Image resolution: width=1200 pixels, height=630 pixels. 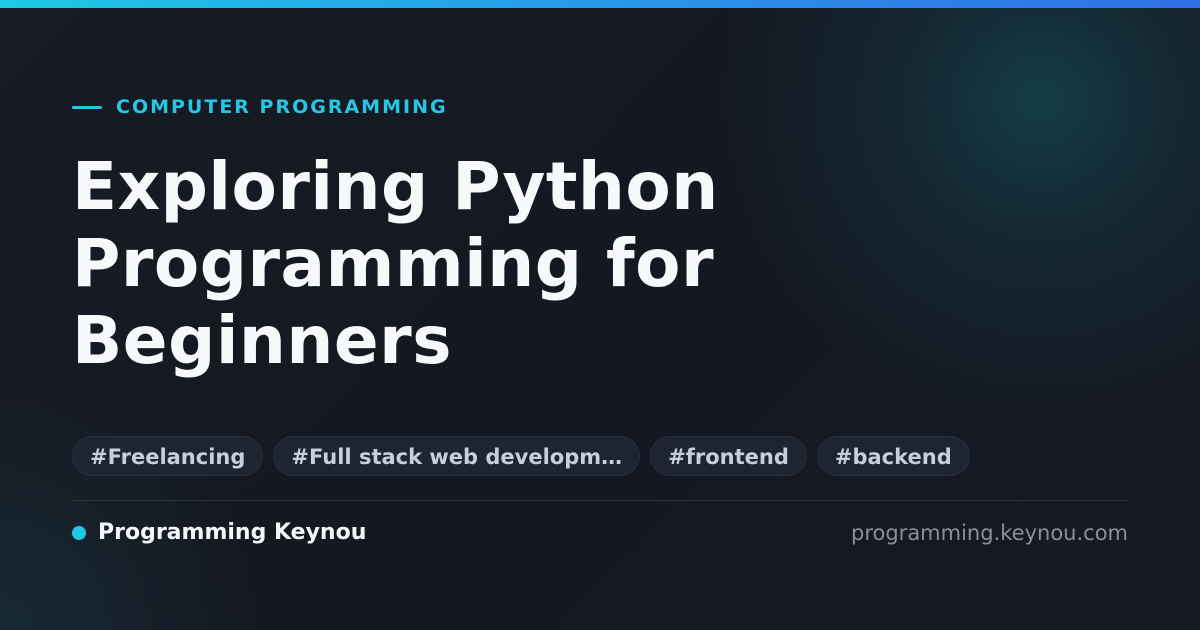 I want to click on accent-top-bar, so click(x=600, y=4).